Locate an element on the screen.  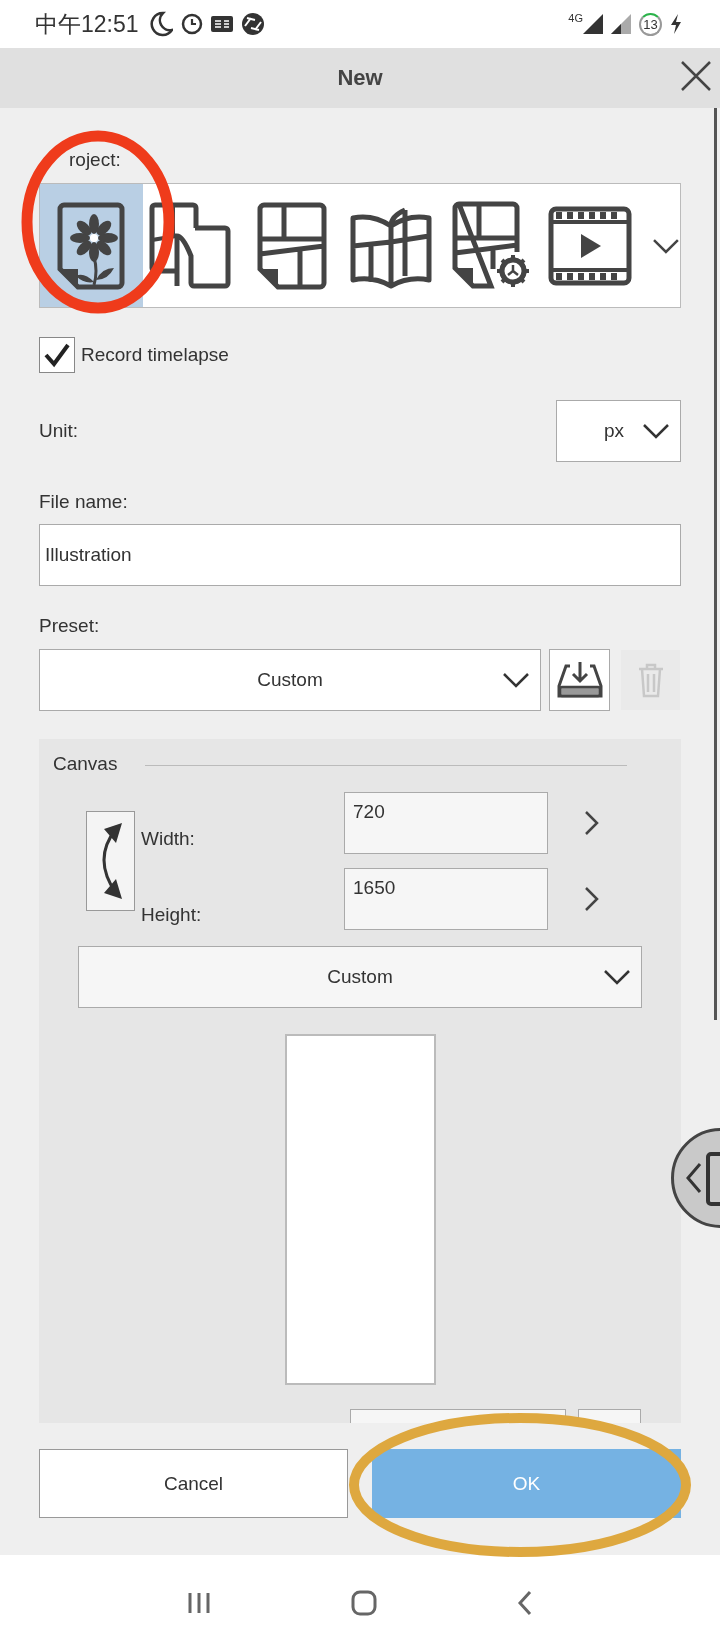
checkbox is located at coordinates (57, 354).